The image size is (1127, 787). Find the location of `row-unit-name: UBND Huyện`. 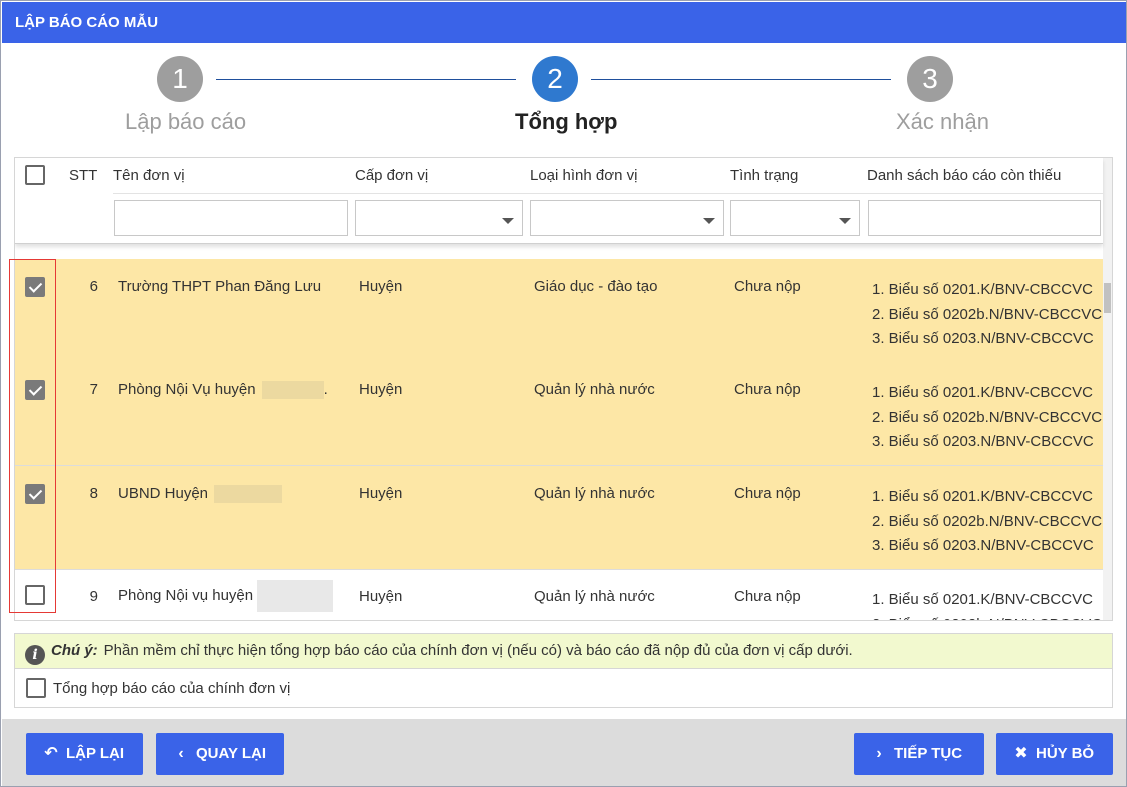

row-unit-name: UBND Huyện is located at coordinates (163, 493).